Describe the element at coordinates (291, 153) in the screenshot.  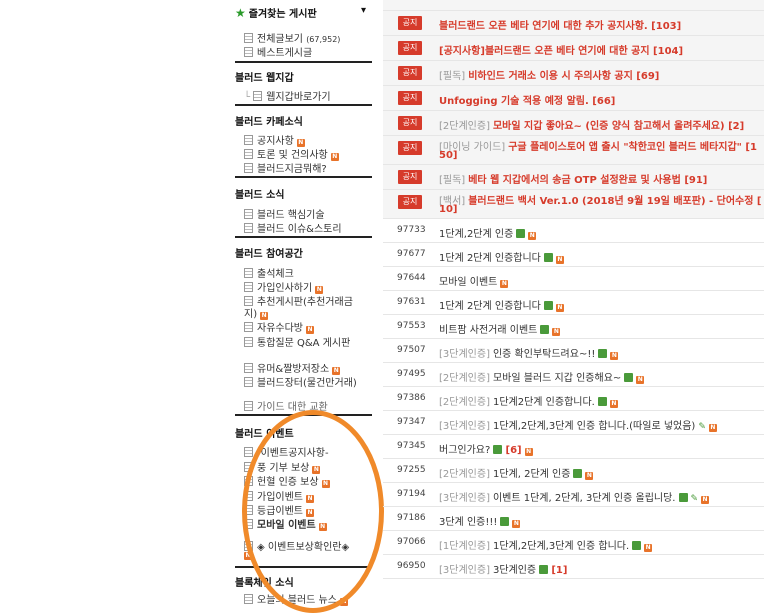
I see `sidebar-item-discussion: 토론 및 건의사항 N` at that location.